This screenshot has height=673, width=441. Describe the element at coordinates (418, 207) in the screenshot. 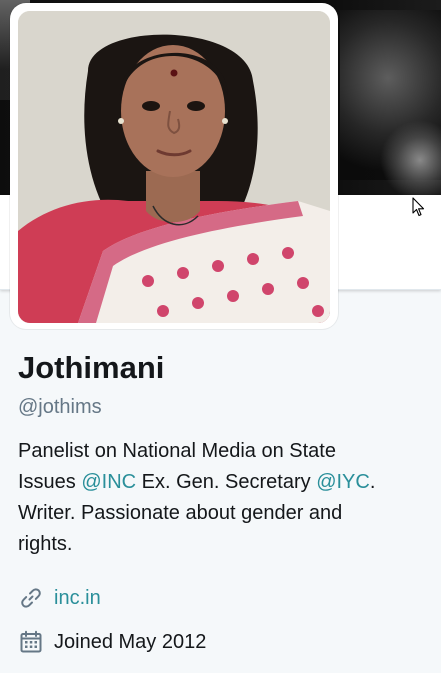

I see `mouse-cursor-icon` at that location.